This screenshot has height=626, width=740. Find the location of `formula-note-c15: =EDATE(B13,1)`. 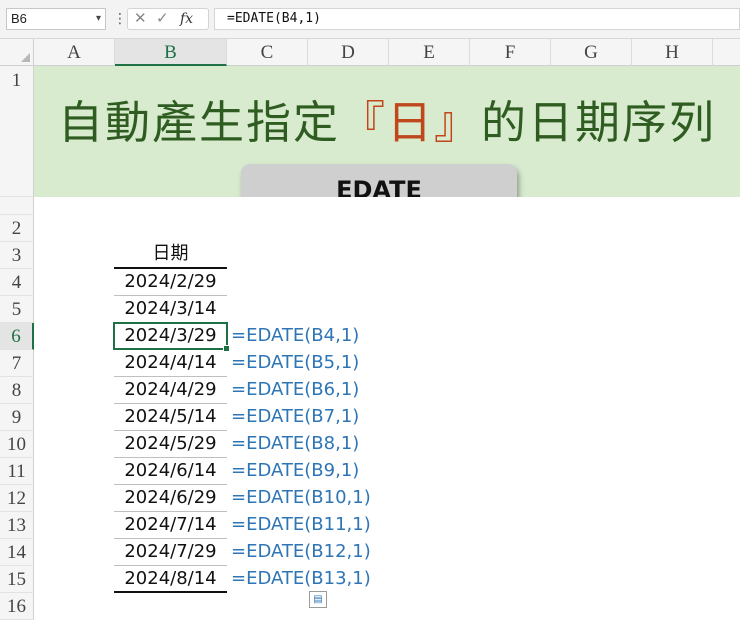

formula-note-c15: =EDATE(B13,1) is located at coordinates (301, 579).